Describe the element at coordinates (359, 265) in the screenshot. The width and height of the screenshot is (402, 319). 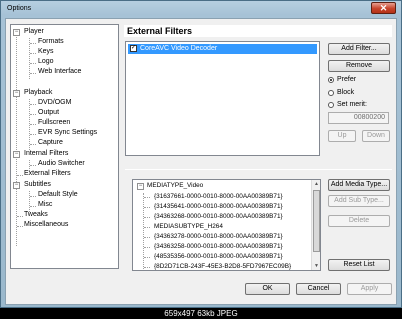
I see `reset-list-button: Reset List` at that location.